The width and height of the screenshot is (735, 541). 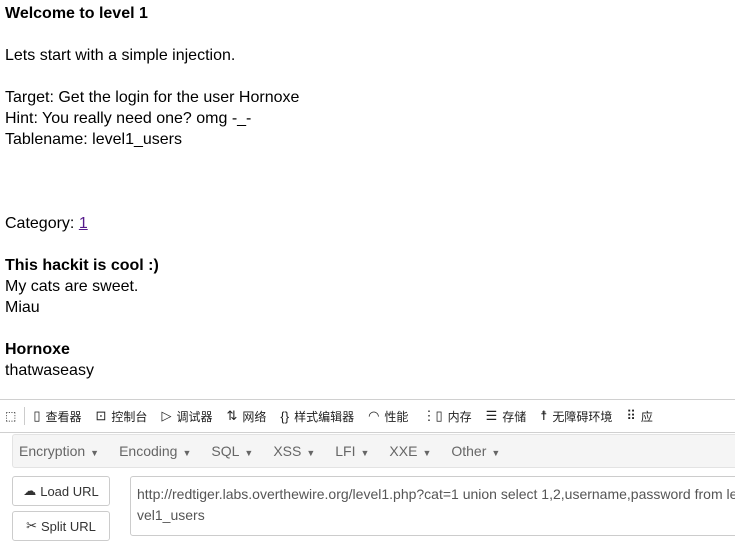 I want to click on menu-lfi: LFI ▼, so click(x=352, y=451).